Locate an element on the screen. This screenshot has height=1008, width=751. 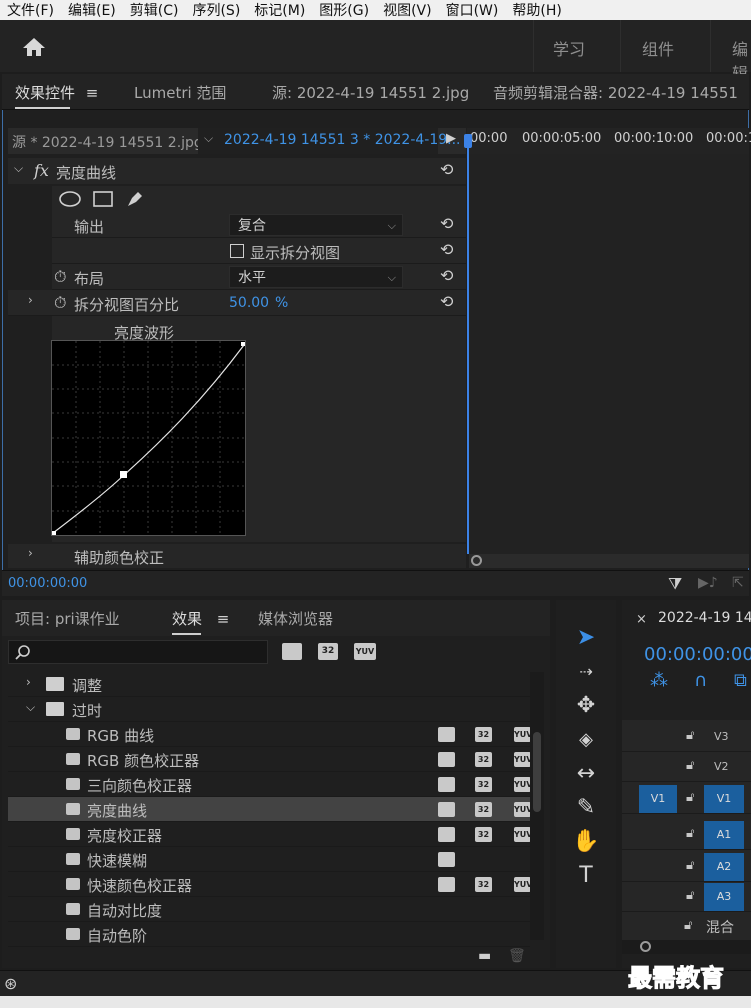
effect-list-item: 快速模糊 is located at coordinates (269, 859).